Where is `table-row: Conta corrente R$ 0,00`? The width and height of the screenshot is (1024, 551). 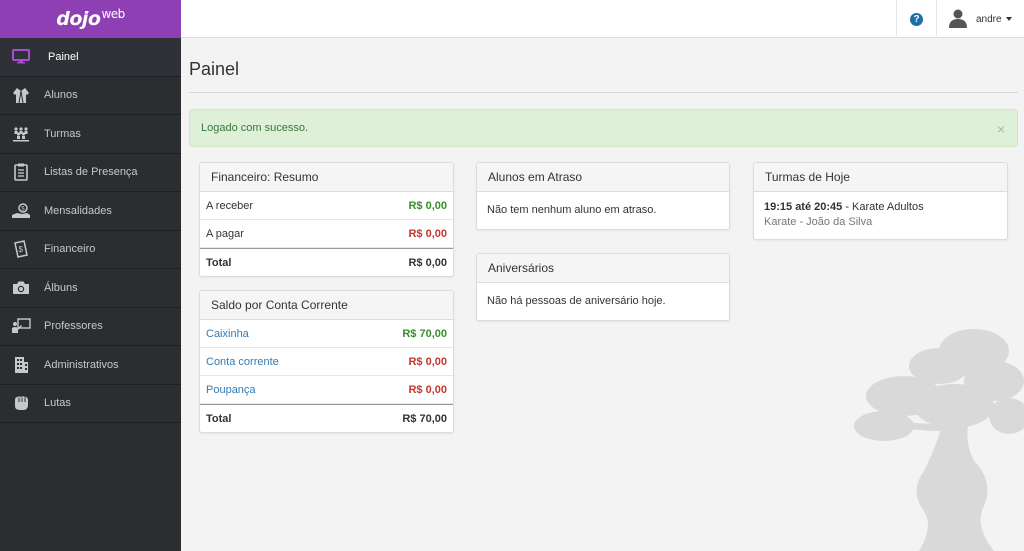
table-row: Conta corrente R$ 0,00 is located at coordinates (326, 362).